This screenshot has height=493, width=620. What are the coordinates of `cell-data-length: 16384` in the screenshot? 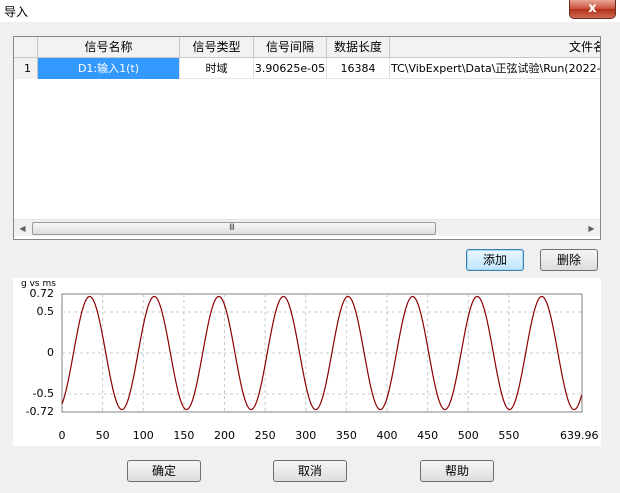 It's located at (358, 68).